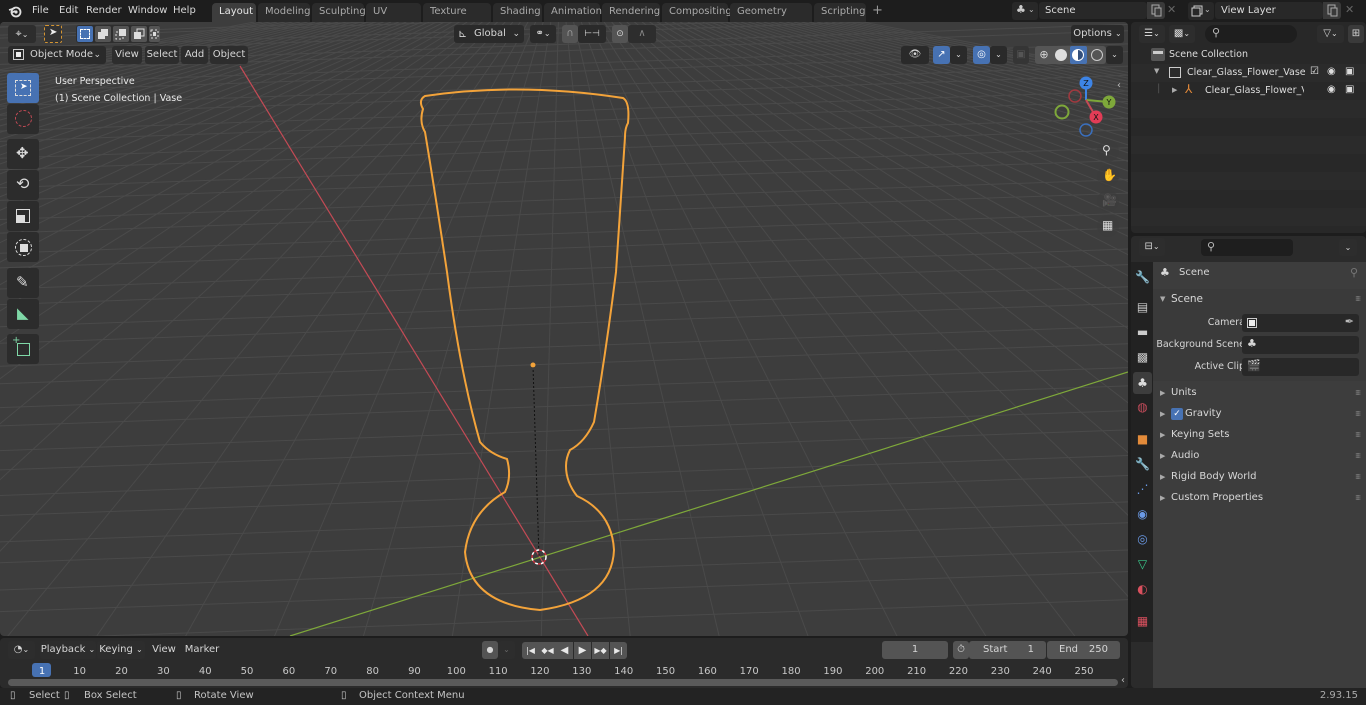 The image size is (1366, 705). Describe the element at coordinates (1108, 151) in the screenshot. I see `zoom-view-button: ⚲` at that location.